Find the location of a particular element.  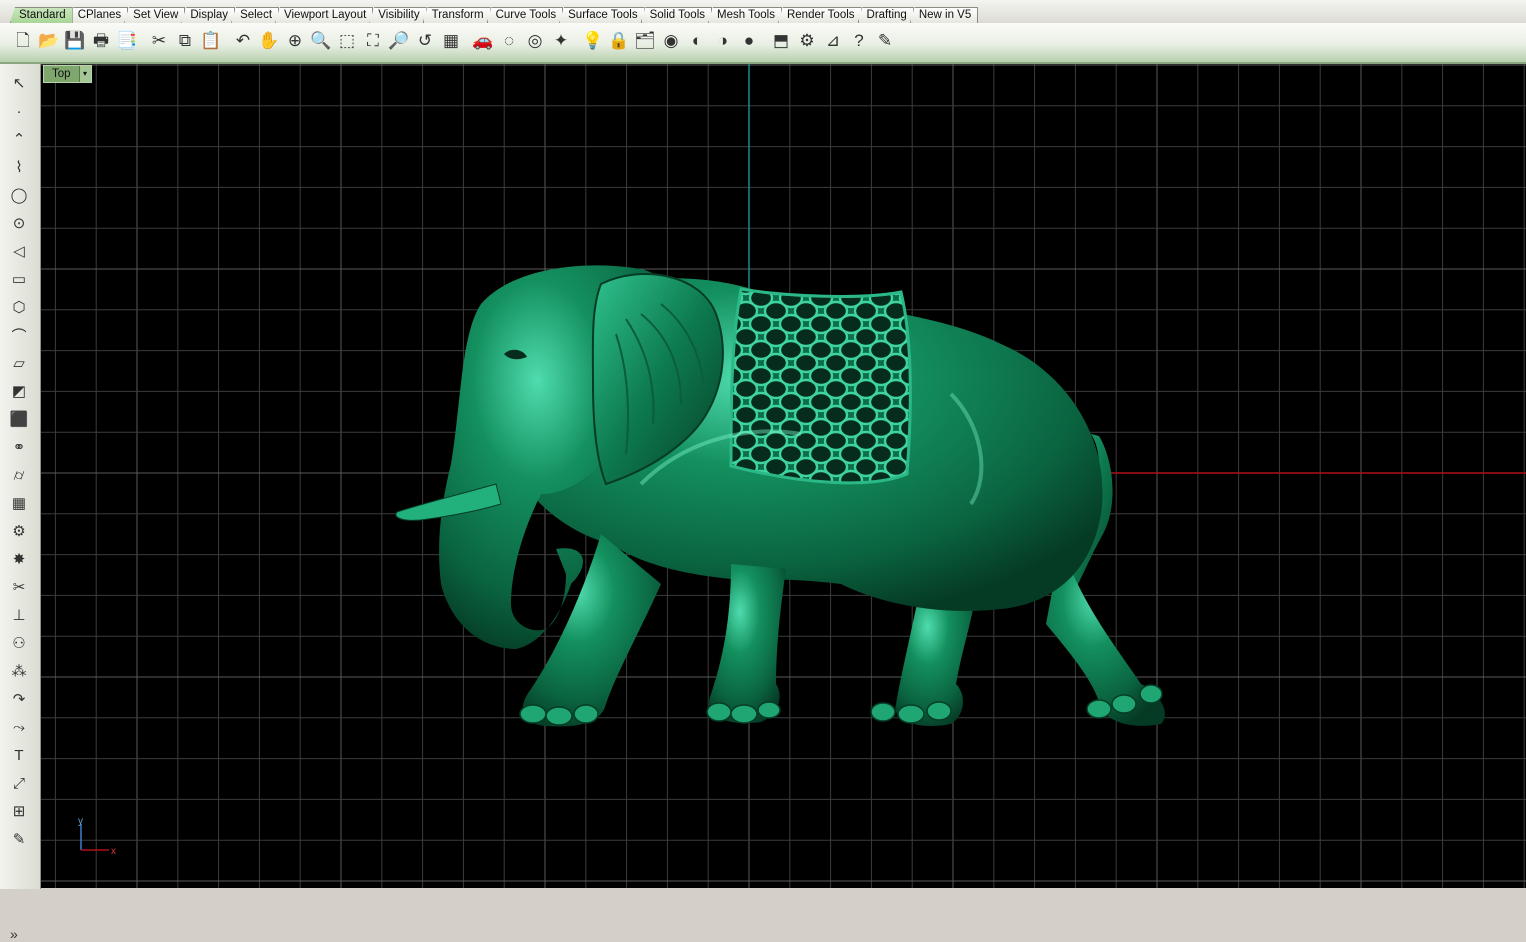

tab-drafting: Drafting is located at coordinates (885, 15).